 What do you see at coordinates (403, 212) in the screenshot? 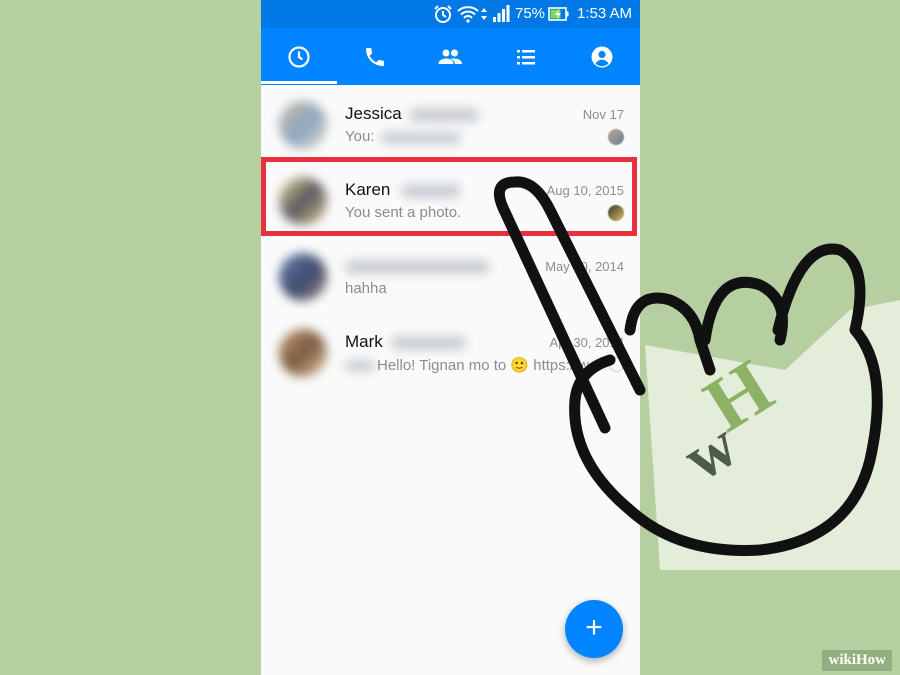
I see `message-preview: You sent a photo.` at bounding box center [403, 212].